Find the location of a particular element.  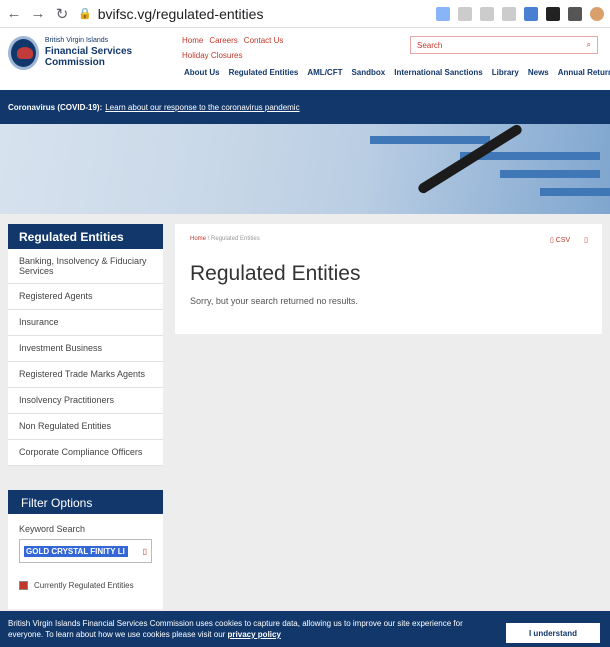

crest-icon is located at coordinates (23, 53).